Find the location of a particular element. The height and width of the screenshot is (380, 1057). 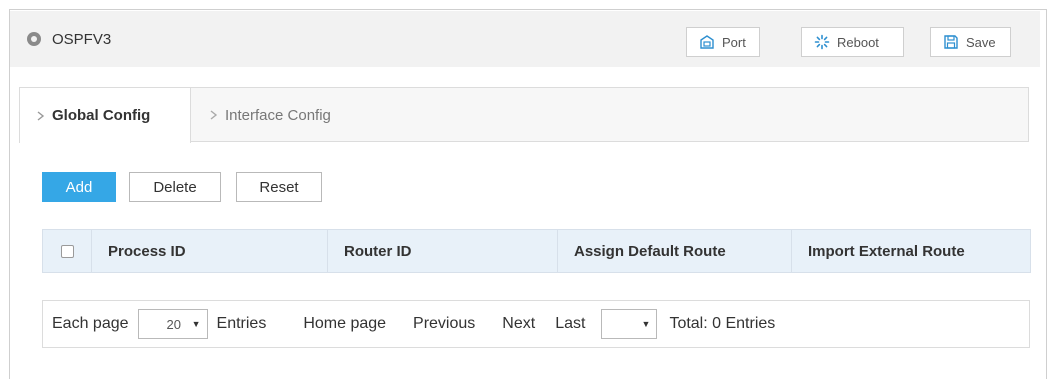

tab-label: Global Config is located at coordinates (101, 115).